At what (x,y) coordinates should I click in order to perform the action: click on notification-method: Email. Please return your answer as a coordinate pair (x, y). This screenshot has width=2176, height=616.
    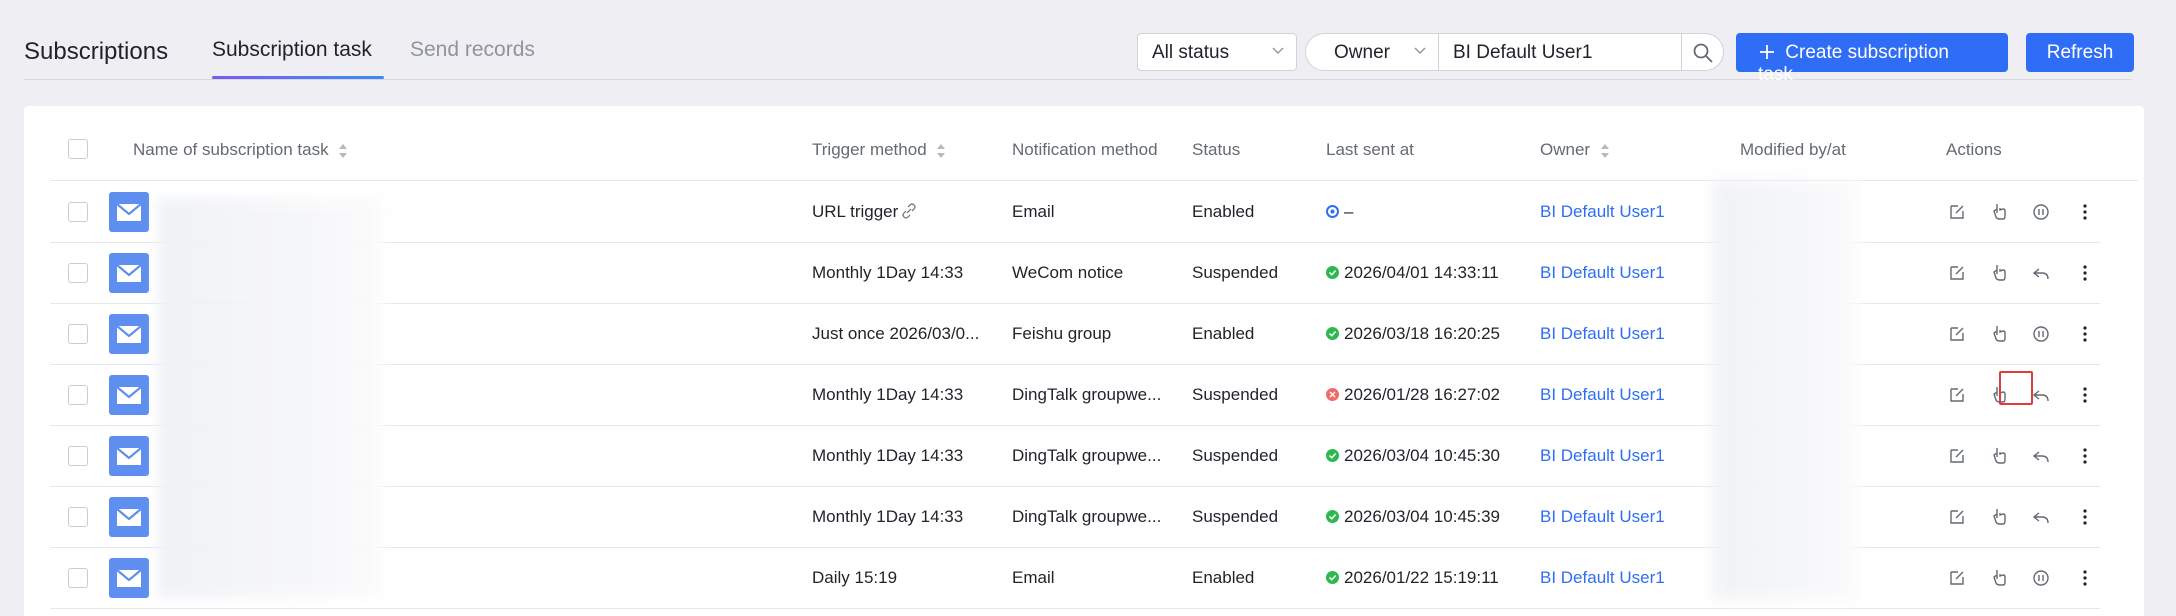
    Looking at the image, I should click on (1033, 211).